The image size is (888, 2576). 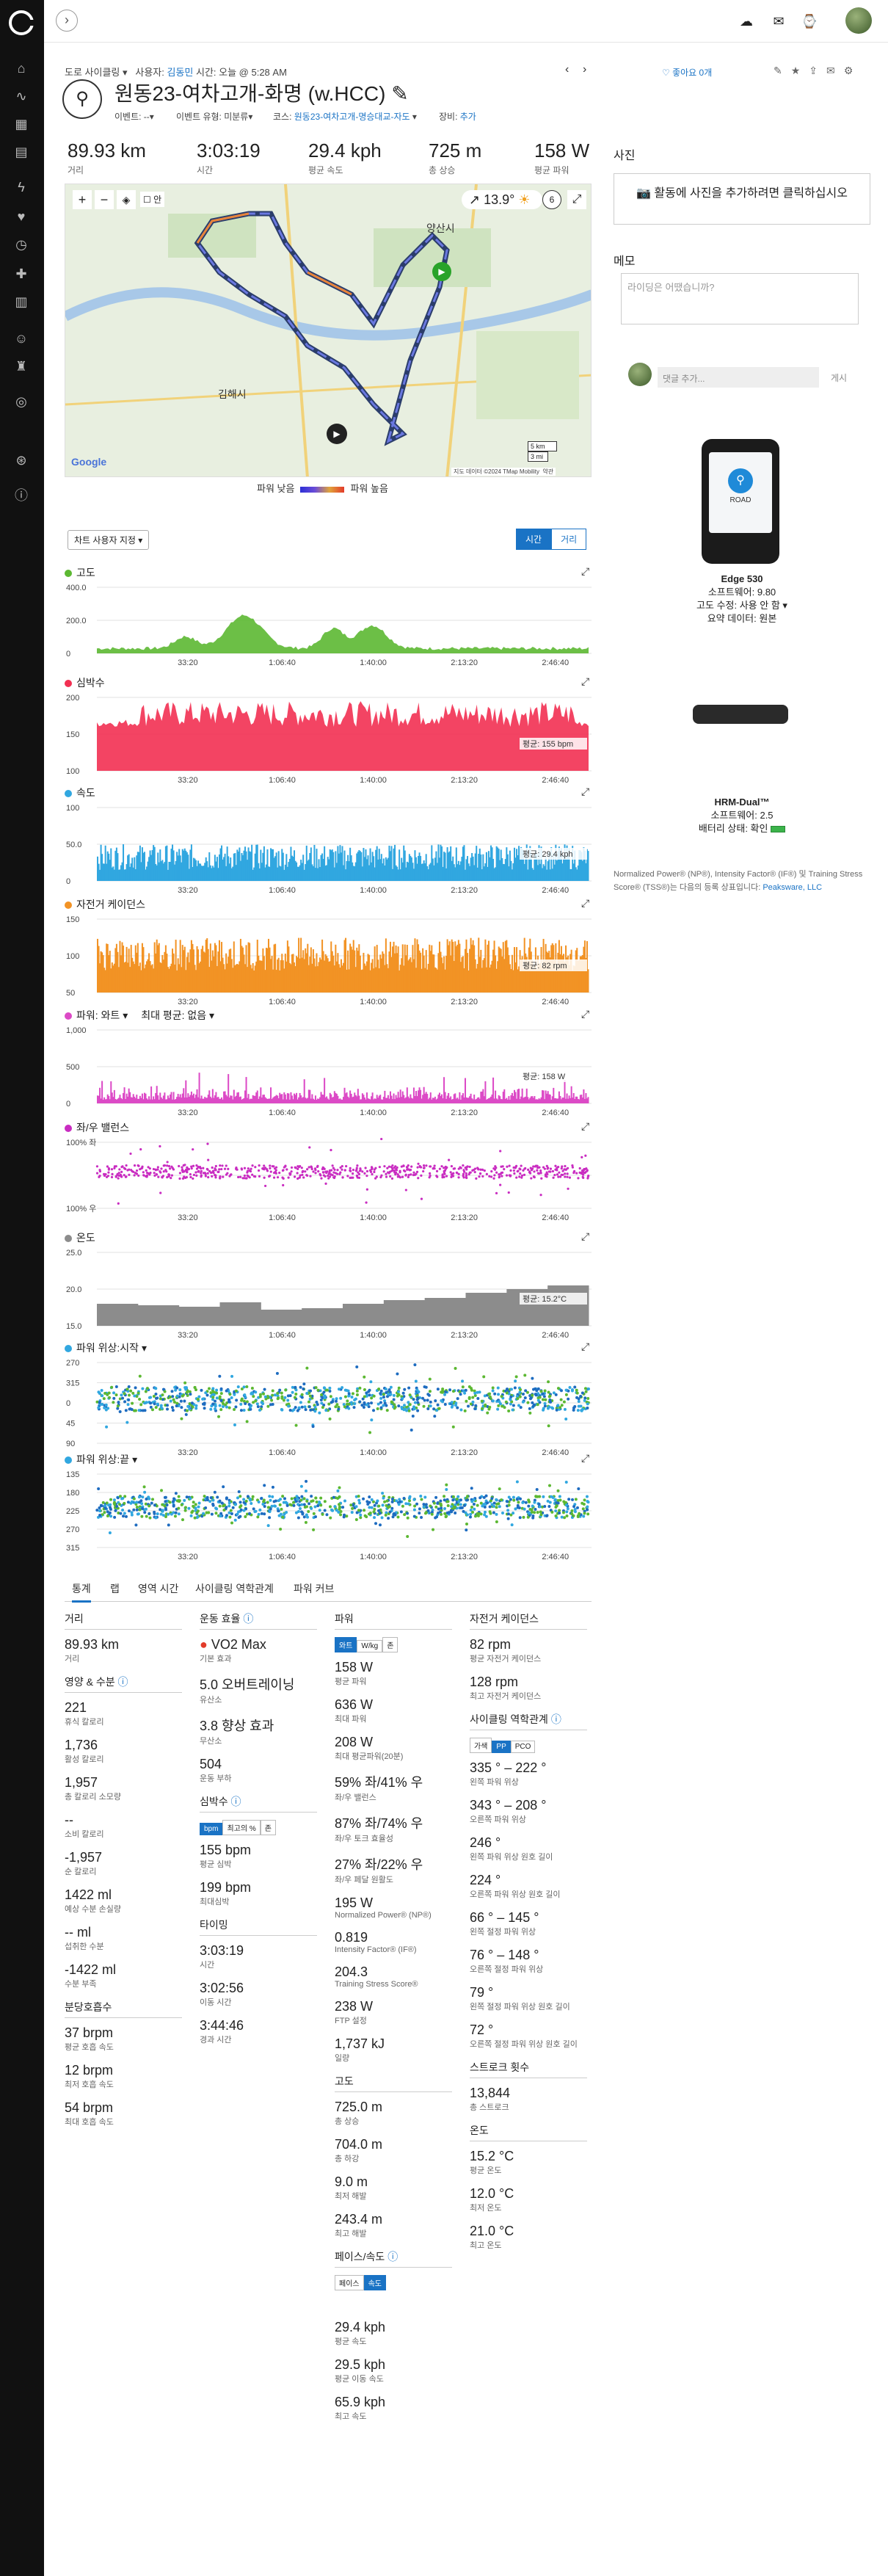 What do you see at coordinates (793, 888) in the screenshot?
I see `peaksware-link: Peaksware, LLC` at bounding box center [793, 888].